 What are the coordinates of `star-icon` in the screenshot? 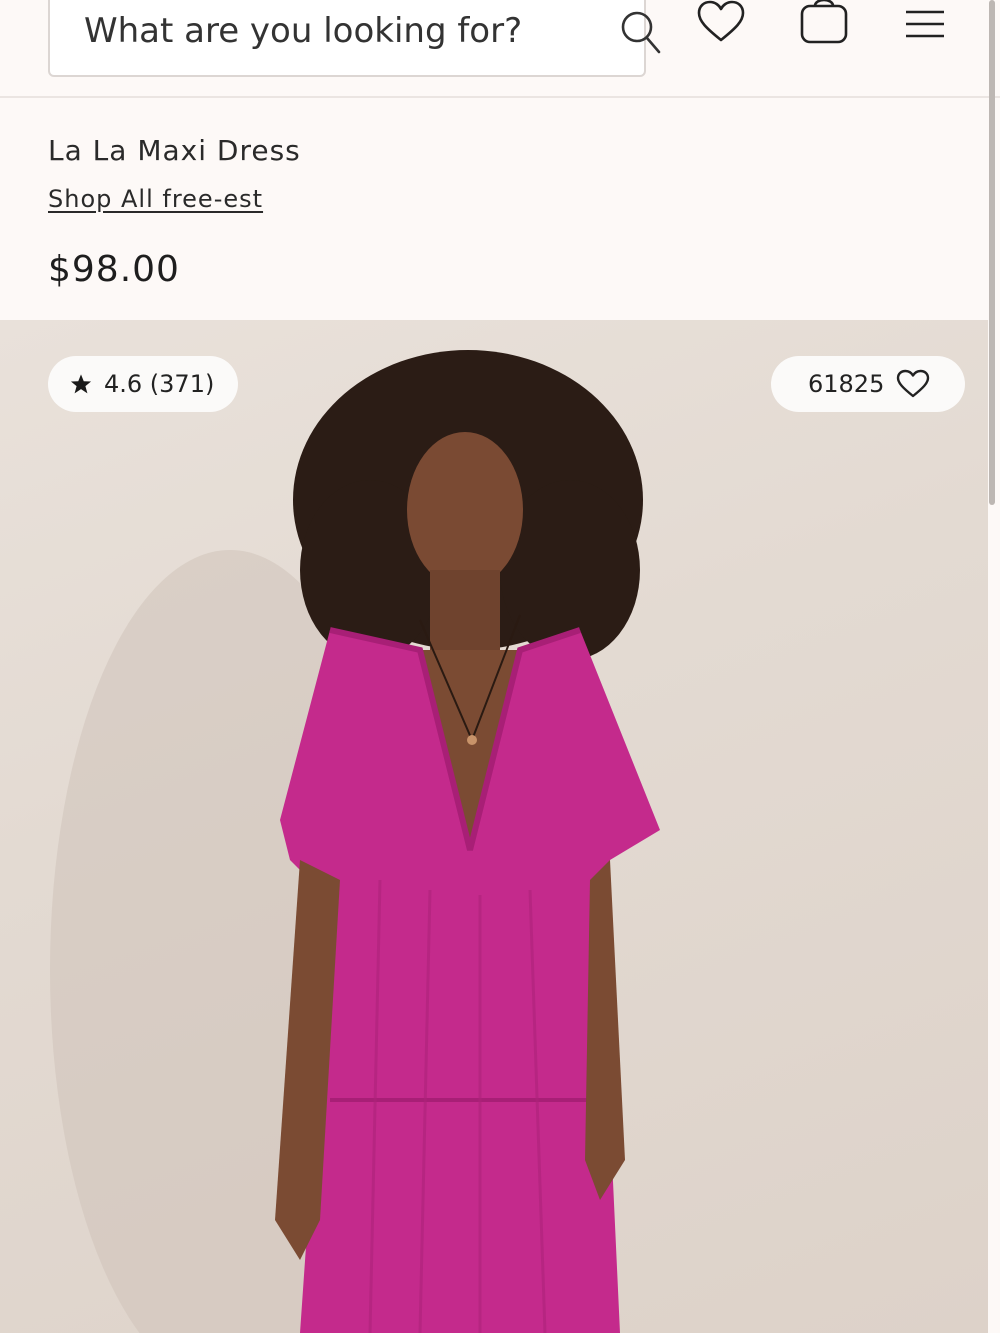 It's located at (81, 384).